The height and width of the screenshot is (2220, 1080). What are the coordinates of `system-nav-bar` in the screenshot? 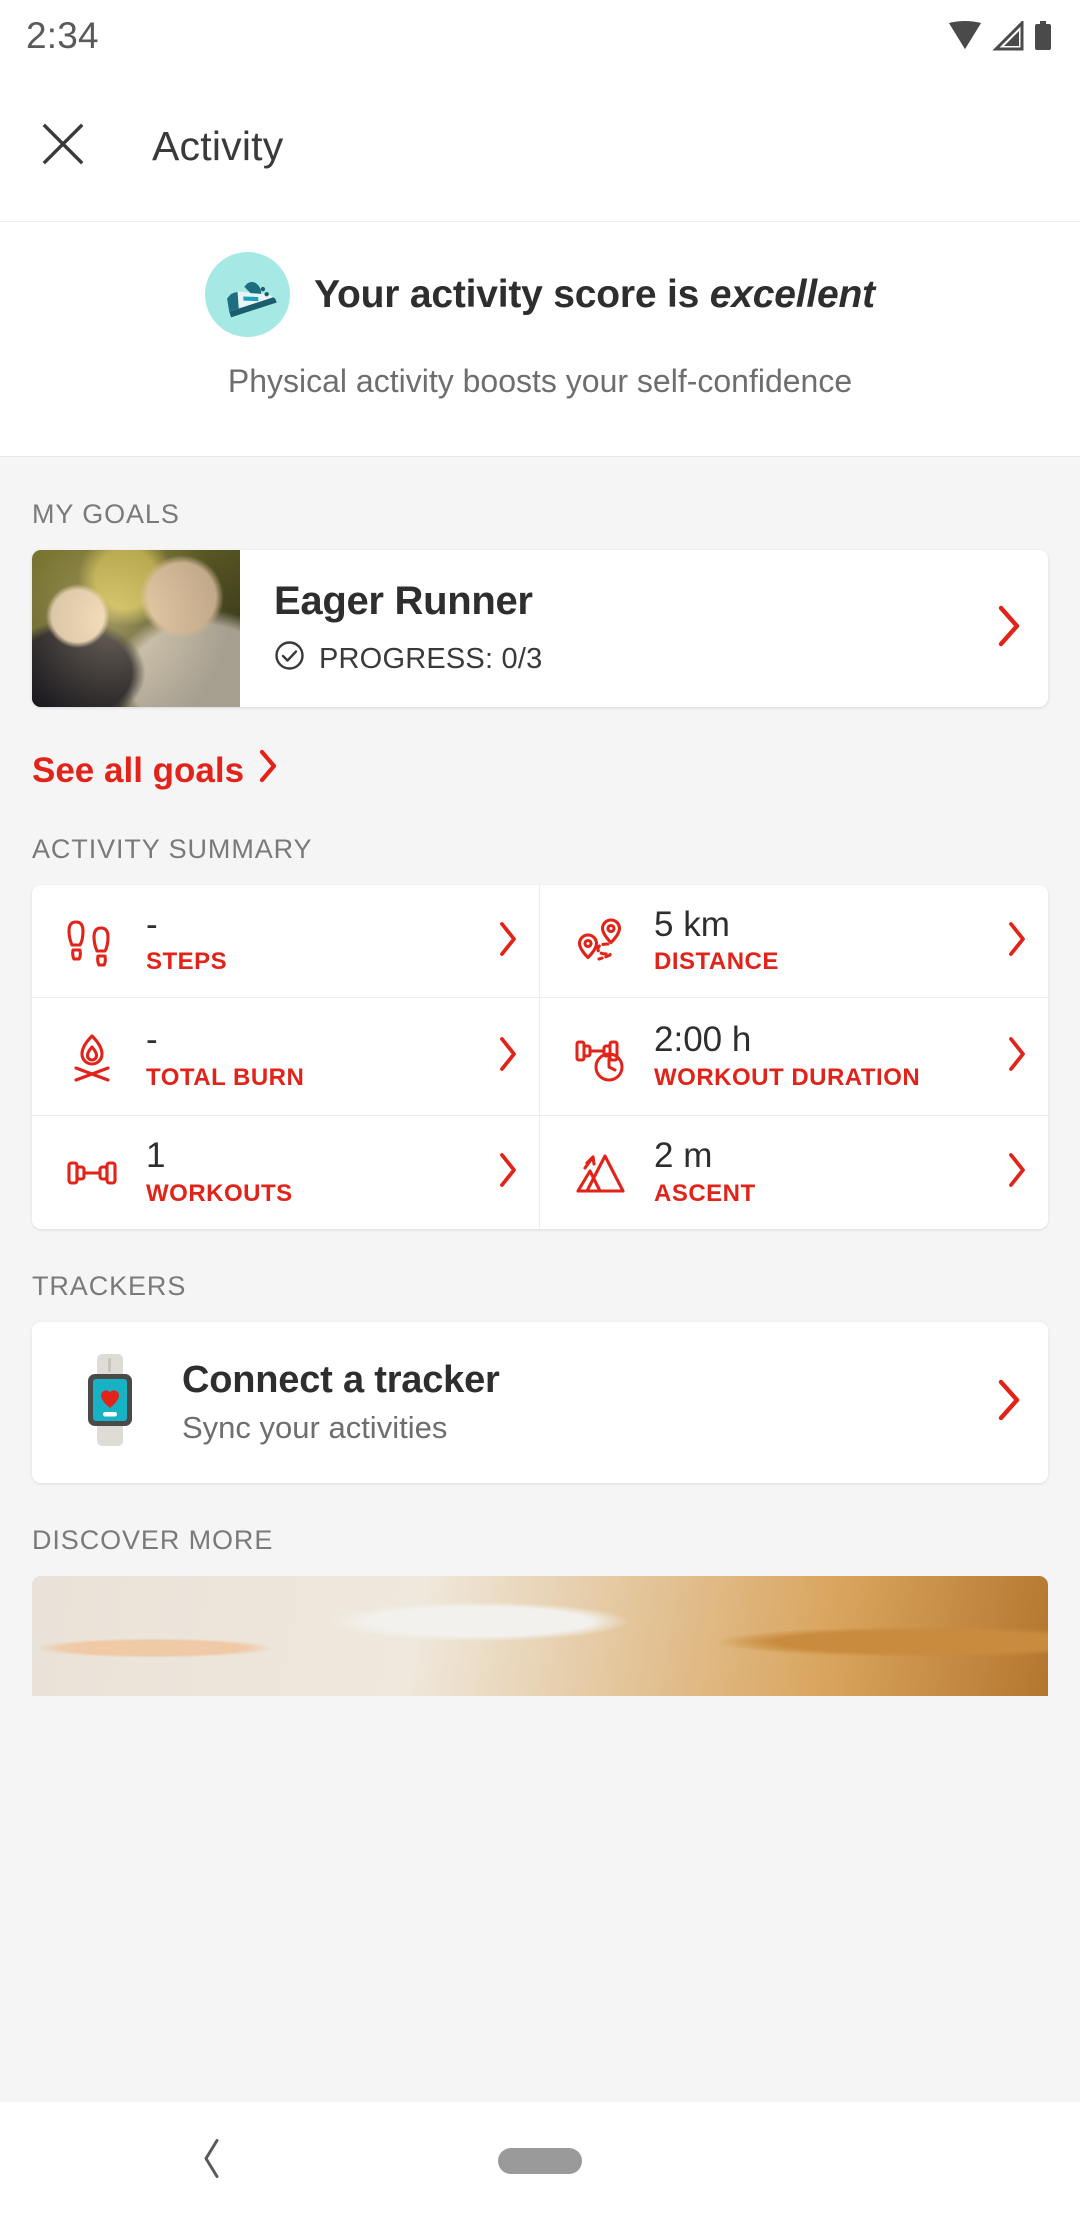 It's located at (540, 2161).